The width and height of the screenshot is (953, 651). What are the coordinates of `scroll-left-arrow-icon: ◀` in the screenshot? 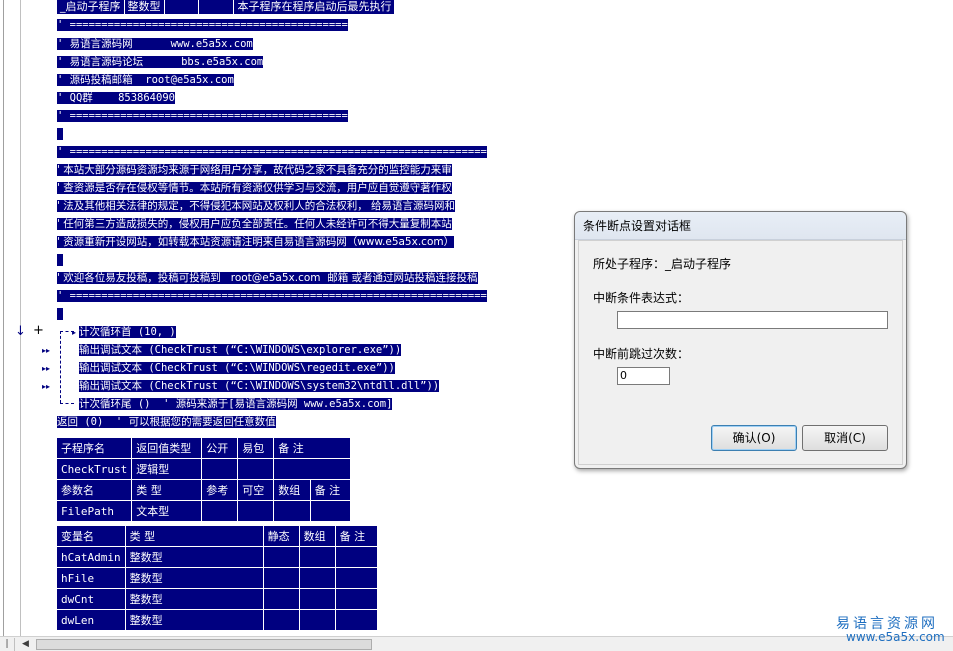 It's located at (25, 644).